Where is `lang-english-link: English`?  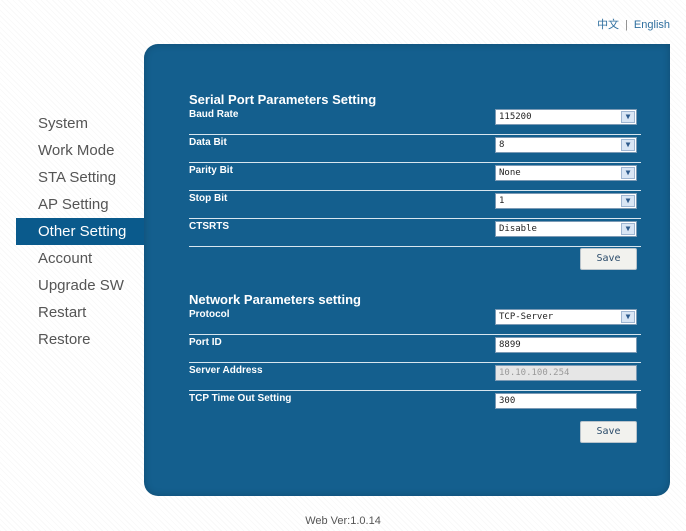
lang-english-link: English is located at coordinates (652, 25).